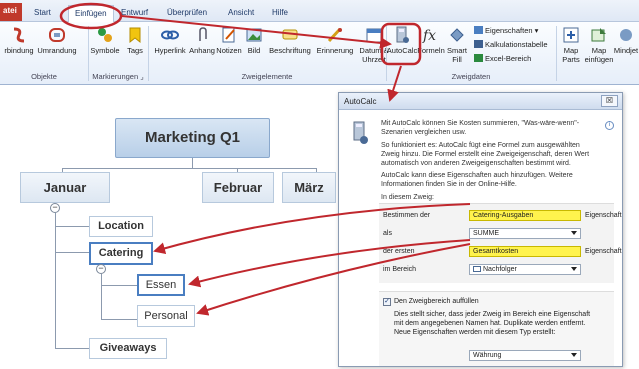  What do you see at coordinates (506, 30) in the screenshot?
I see `eigenschaften-button: Eigenschaften ▾` at bounding box center [506, 30].